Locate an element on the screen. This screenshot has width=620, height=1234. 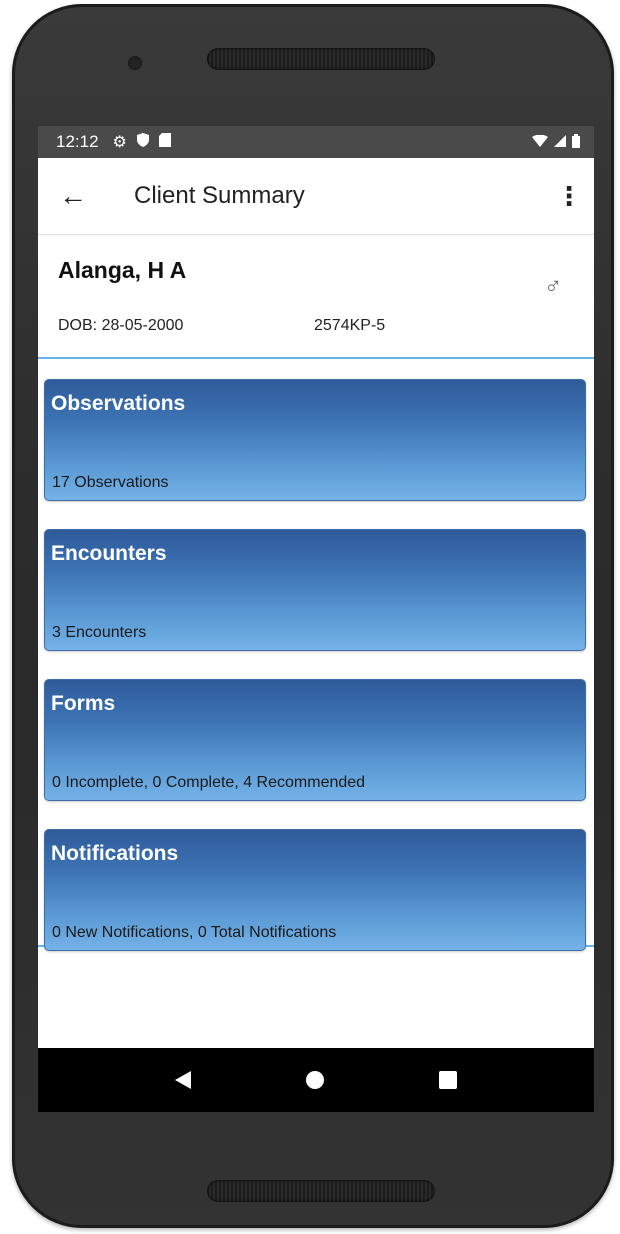
observations-card: Observations 17 Observations is located at coordinates (315, 440).